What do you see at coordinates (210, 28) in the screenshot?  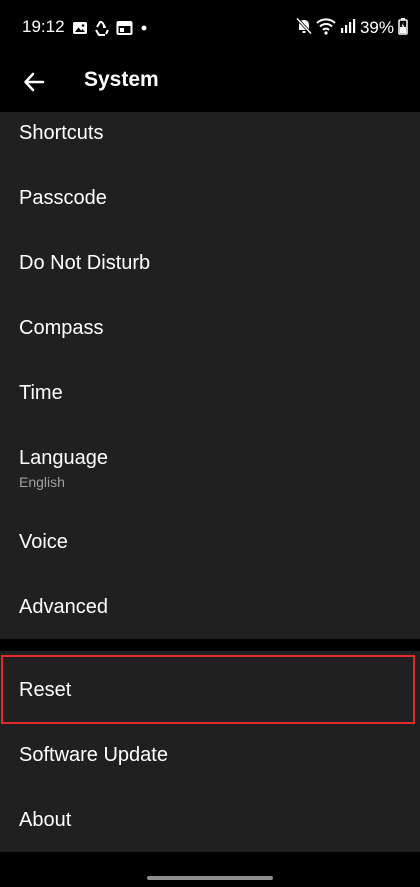 I see `status-bar: 19:12 39%` at bounding box center [210, 28].